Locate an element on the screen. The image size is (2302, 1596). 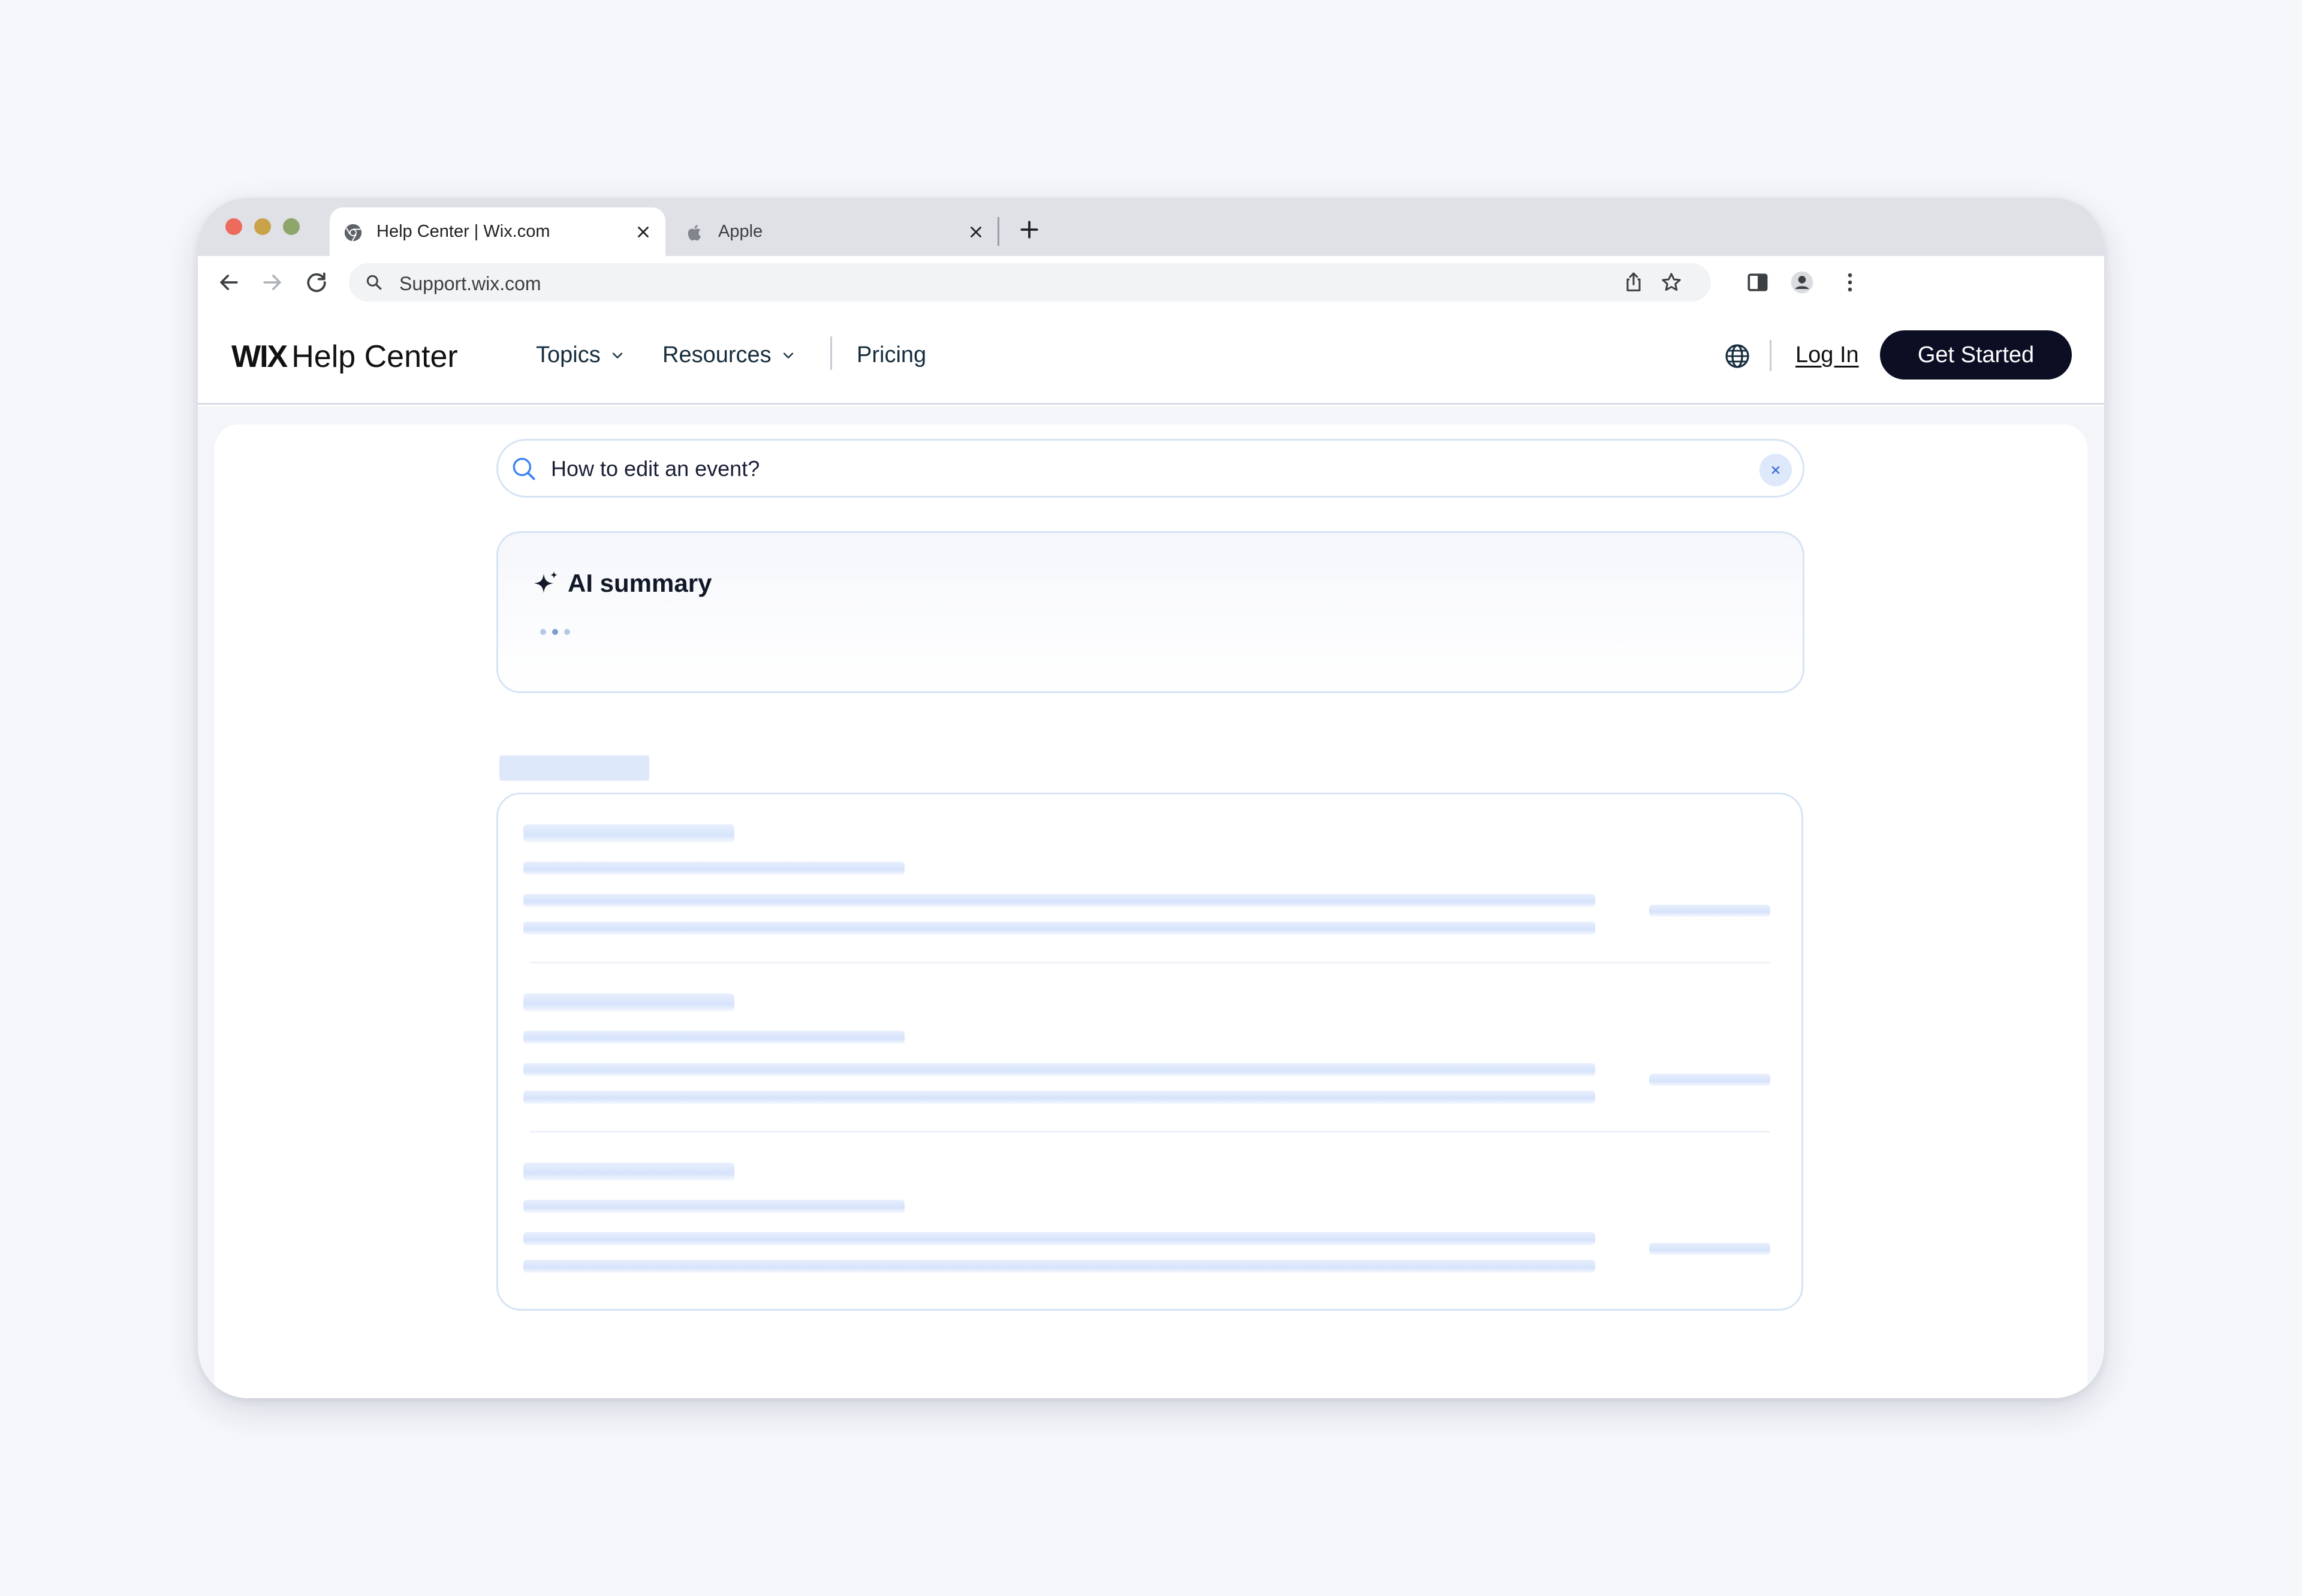
ai-summary-title: AI summary is located at coordinates (640, 583).